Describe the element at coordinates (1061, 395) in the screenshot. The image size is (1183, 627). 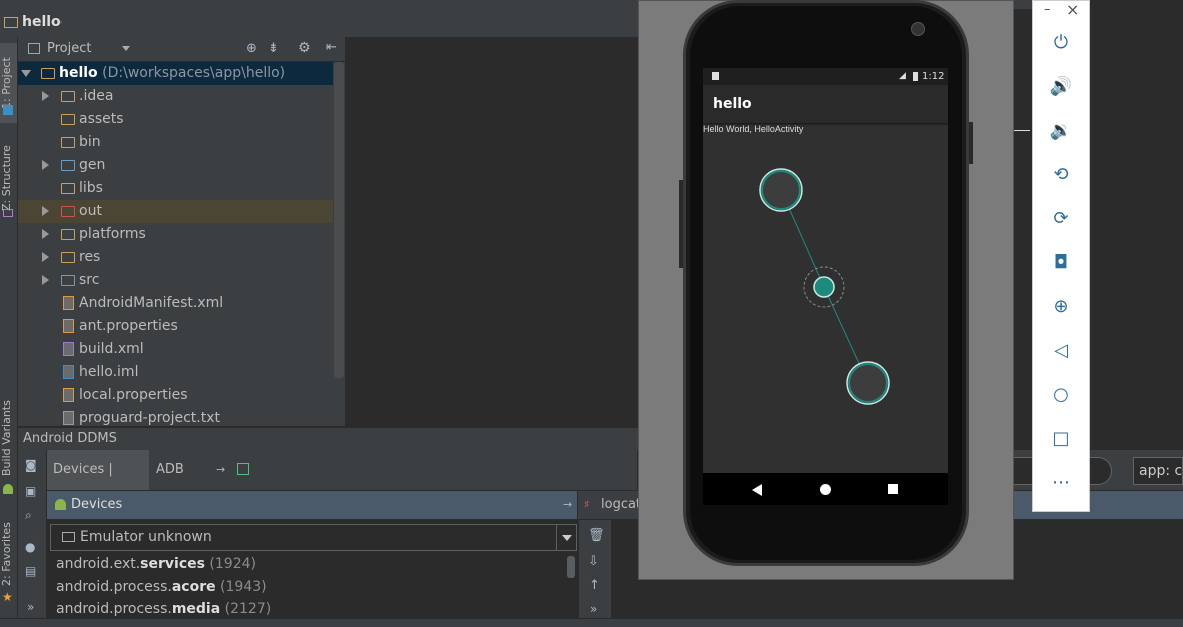
I see `home-icon: ○` at that location.